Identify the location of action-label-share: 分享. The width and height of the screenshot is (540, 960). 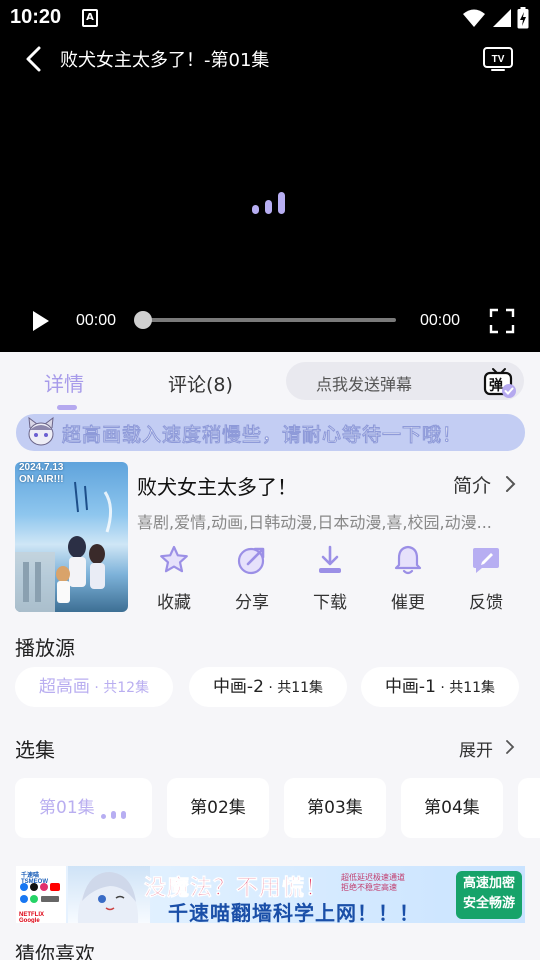
(252, 603).